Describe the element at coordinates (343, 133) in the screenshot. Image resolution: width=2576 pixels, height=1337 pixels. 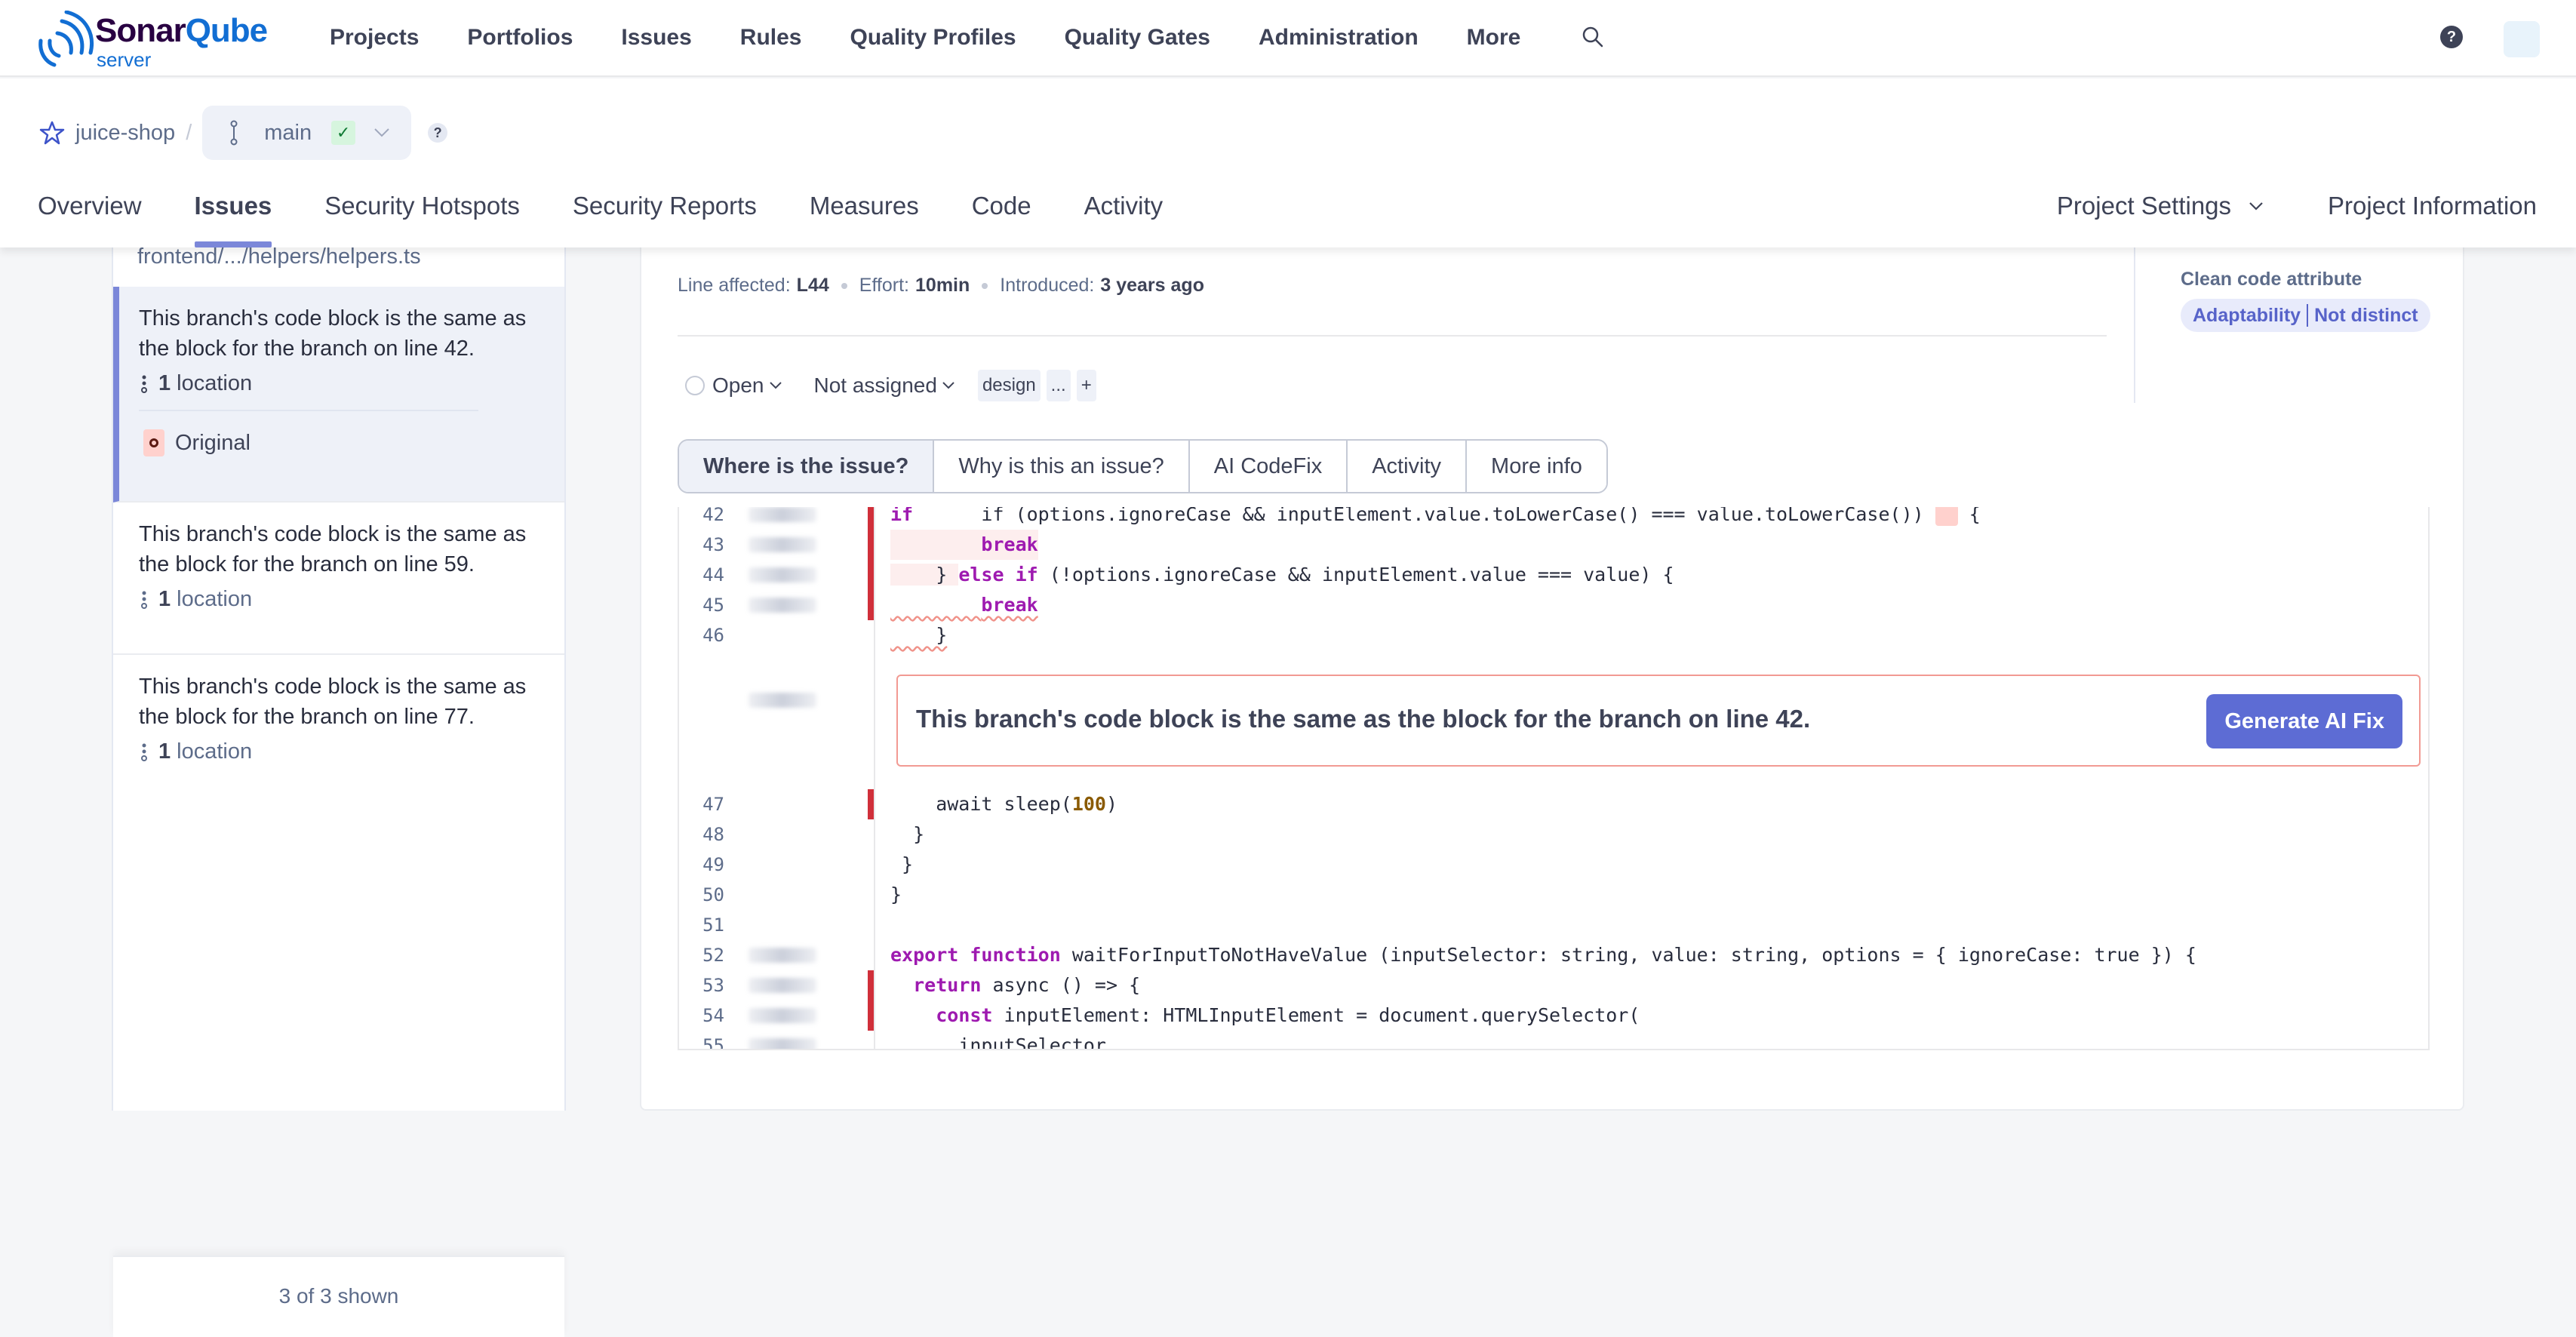
I see `quality-gate-passed-icon: ✓` at that location.